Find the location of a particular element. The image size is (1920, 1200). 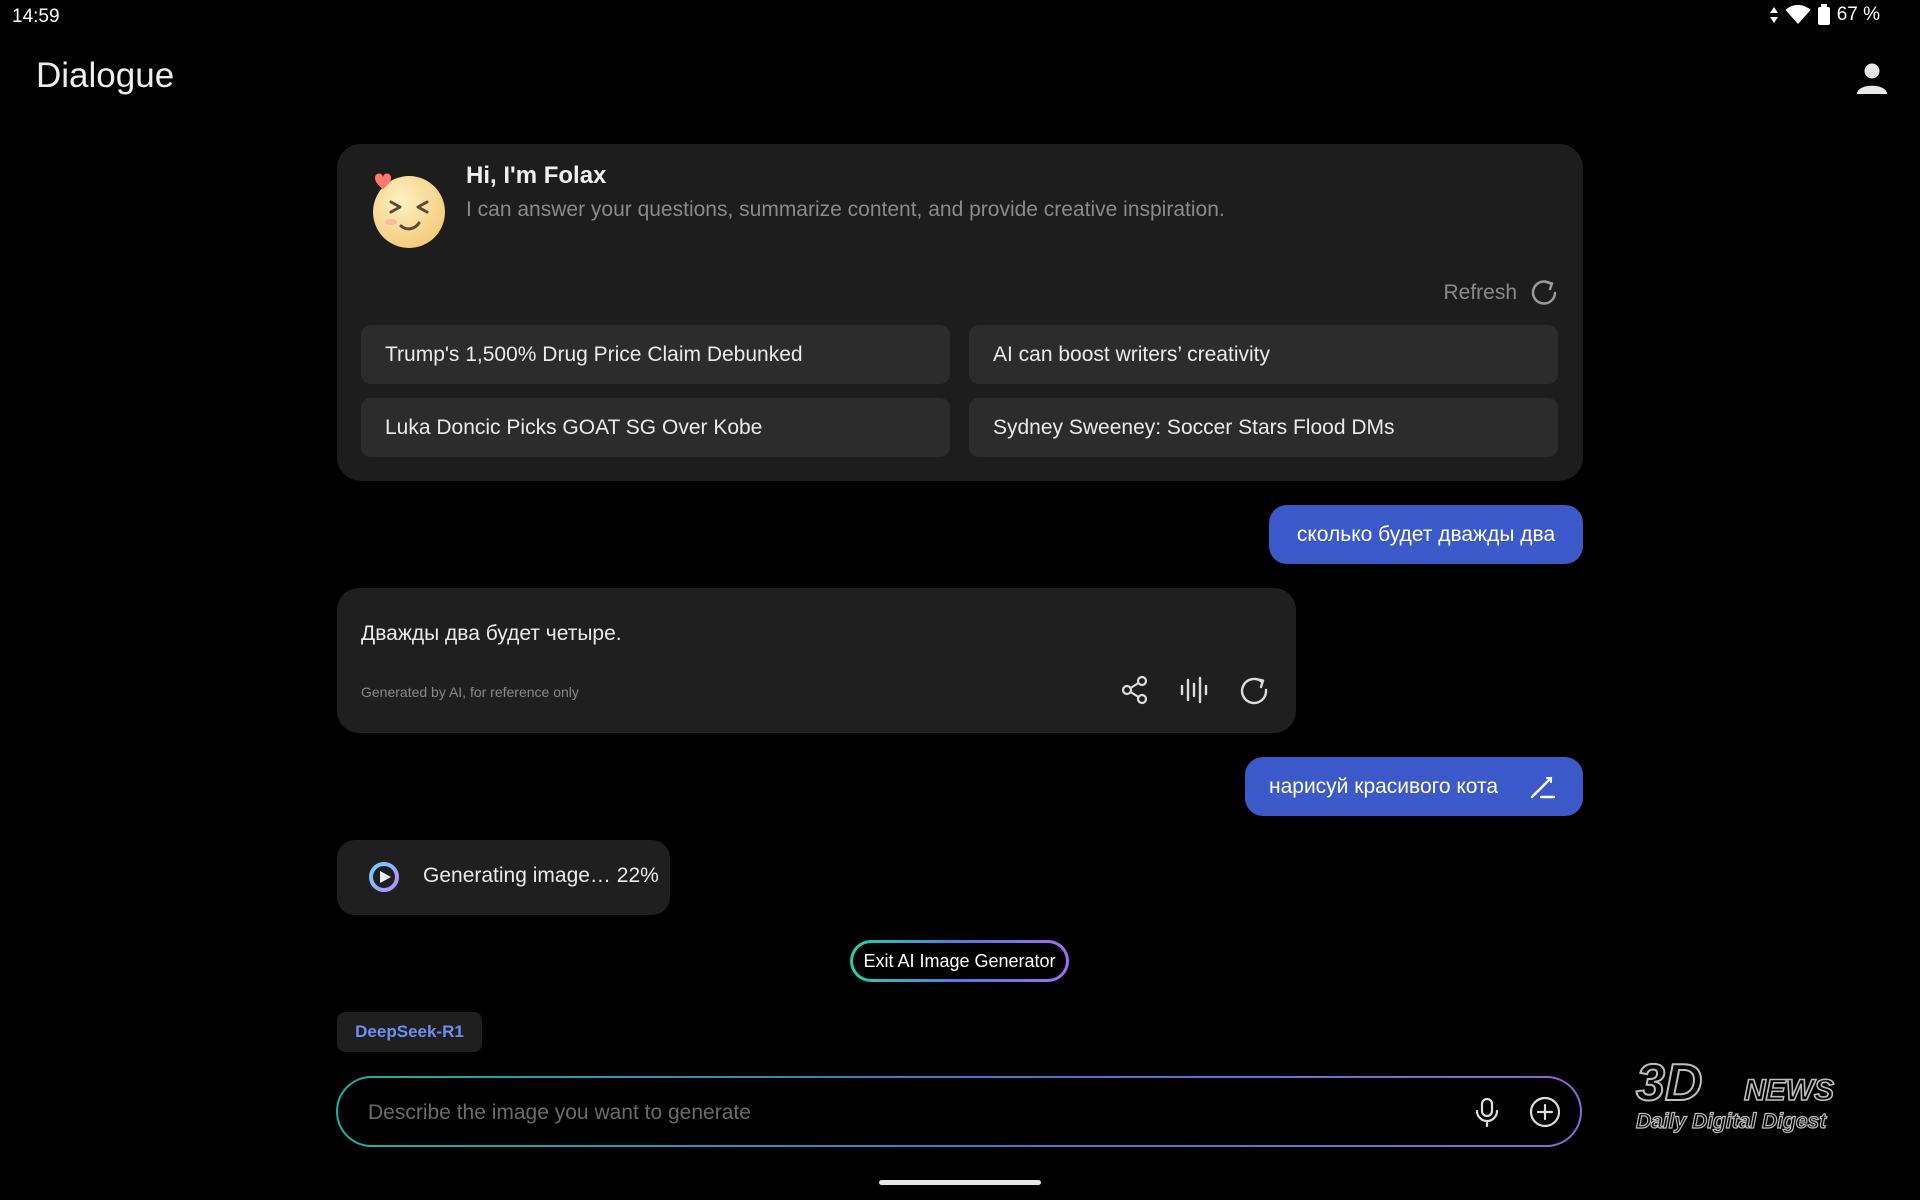

refresh-button: Refresh is located at coordinates (1501, 293).